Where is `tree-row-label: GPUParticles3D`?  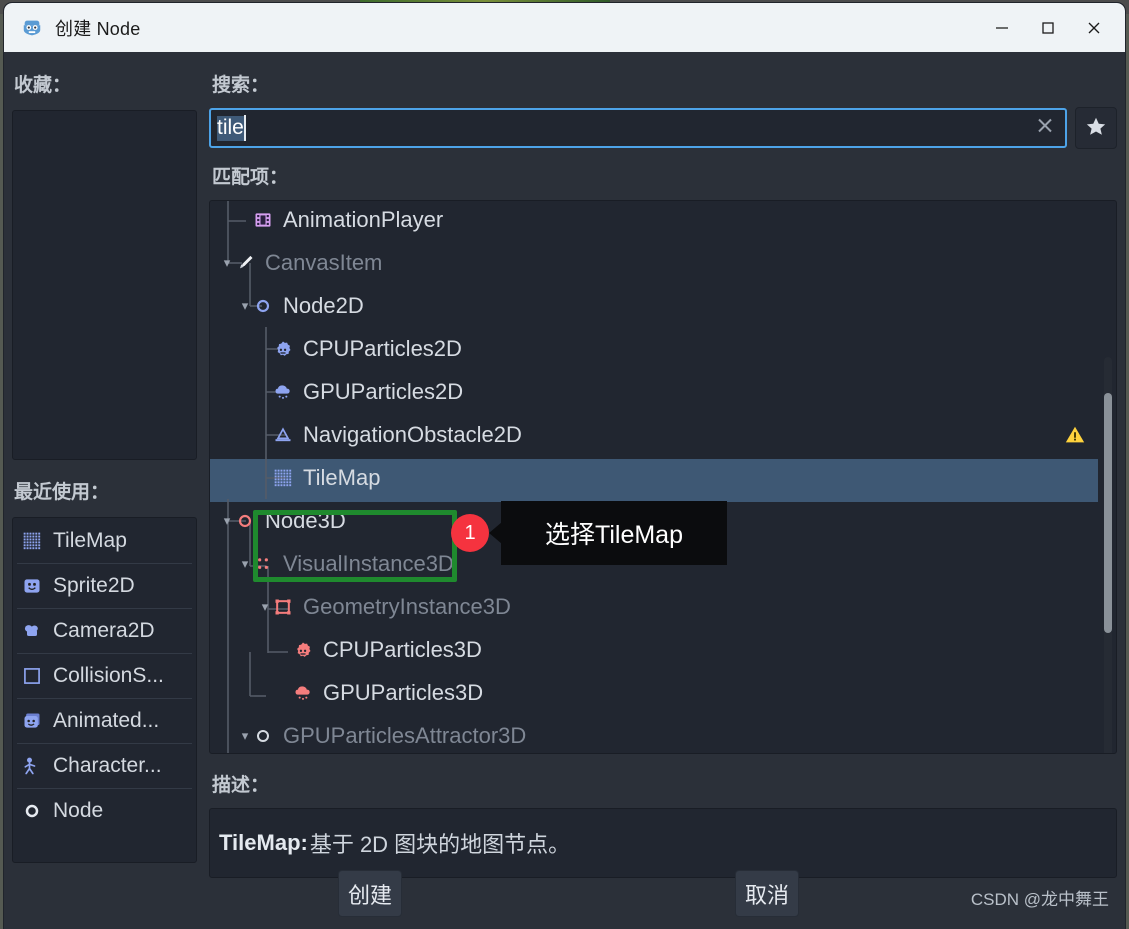 tree-row-label: GPUParticles3D is located at coordinates (403, 692).